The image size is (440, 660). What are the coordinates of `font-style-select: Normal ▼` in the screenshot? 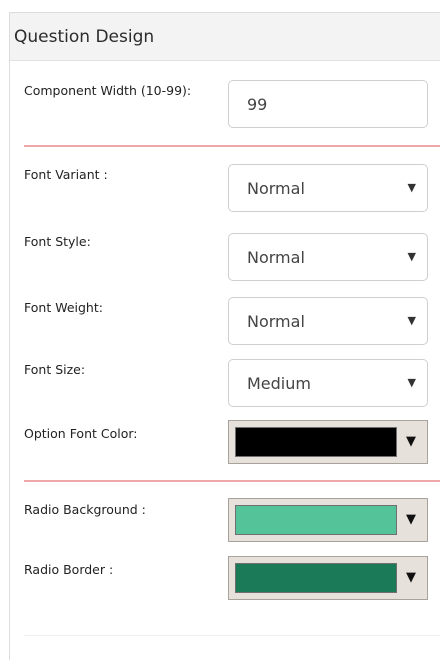 It's located at (328, 257).